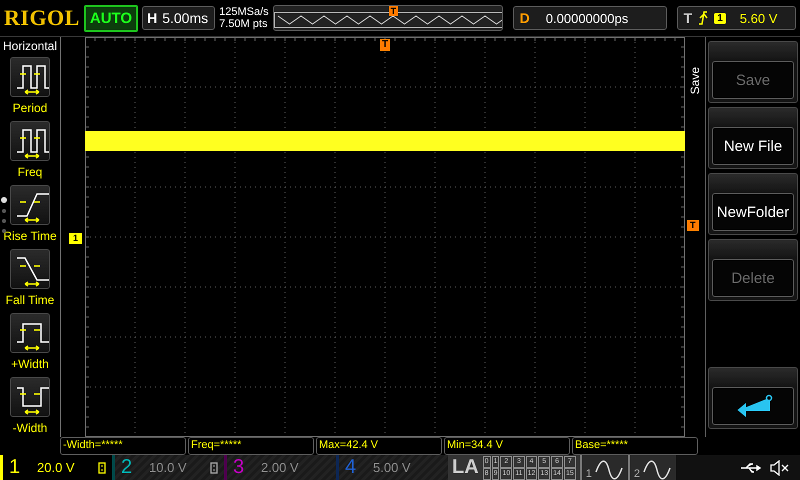 This screenshot has height=480, width=800. What do you see at coordinates (720, 18) in the screenshot?
I see `trigger-source: 1` at bounding box center [720, 18].